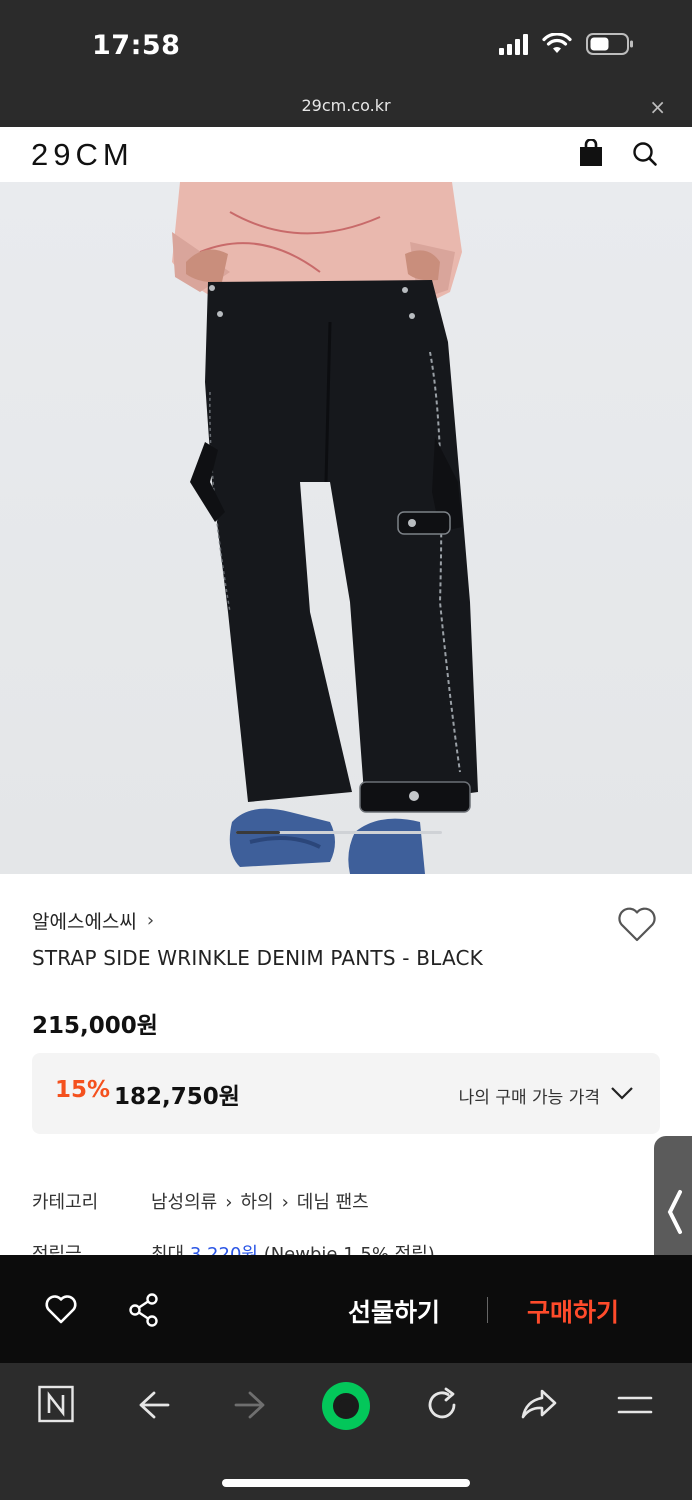  What do you see at coordinates (657, 107) in the screenshot?
I see `close-icon: ×` at bounding box center [657, 107].